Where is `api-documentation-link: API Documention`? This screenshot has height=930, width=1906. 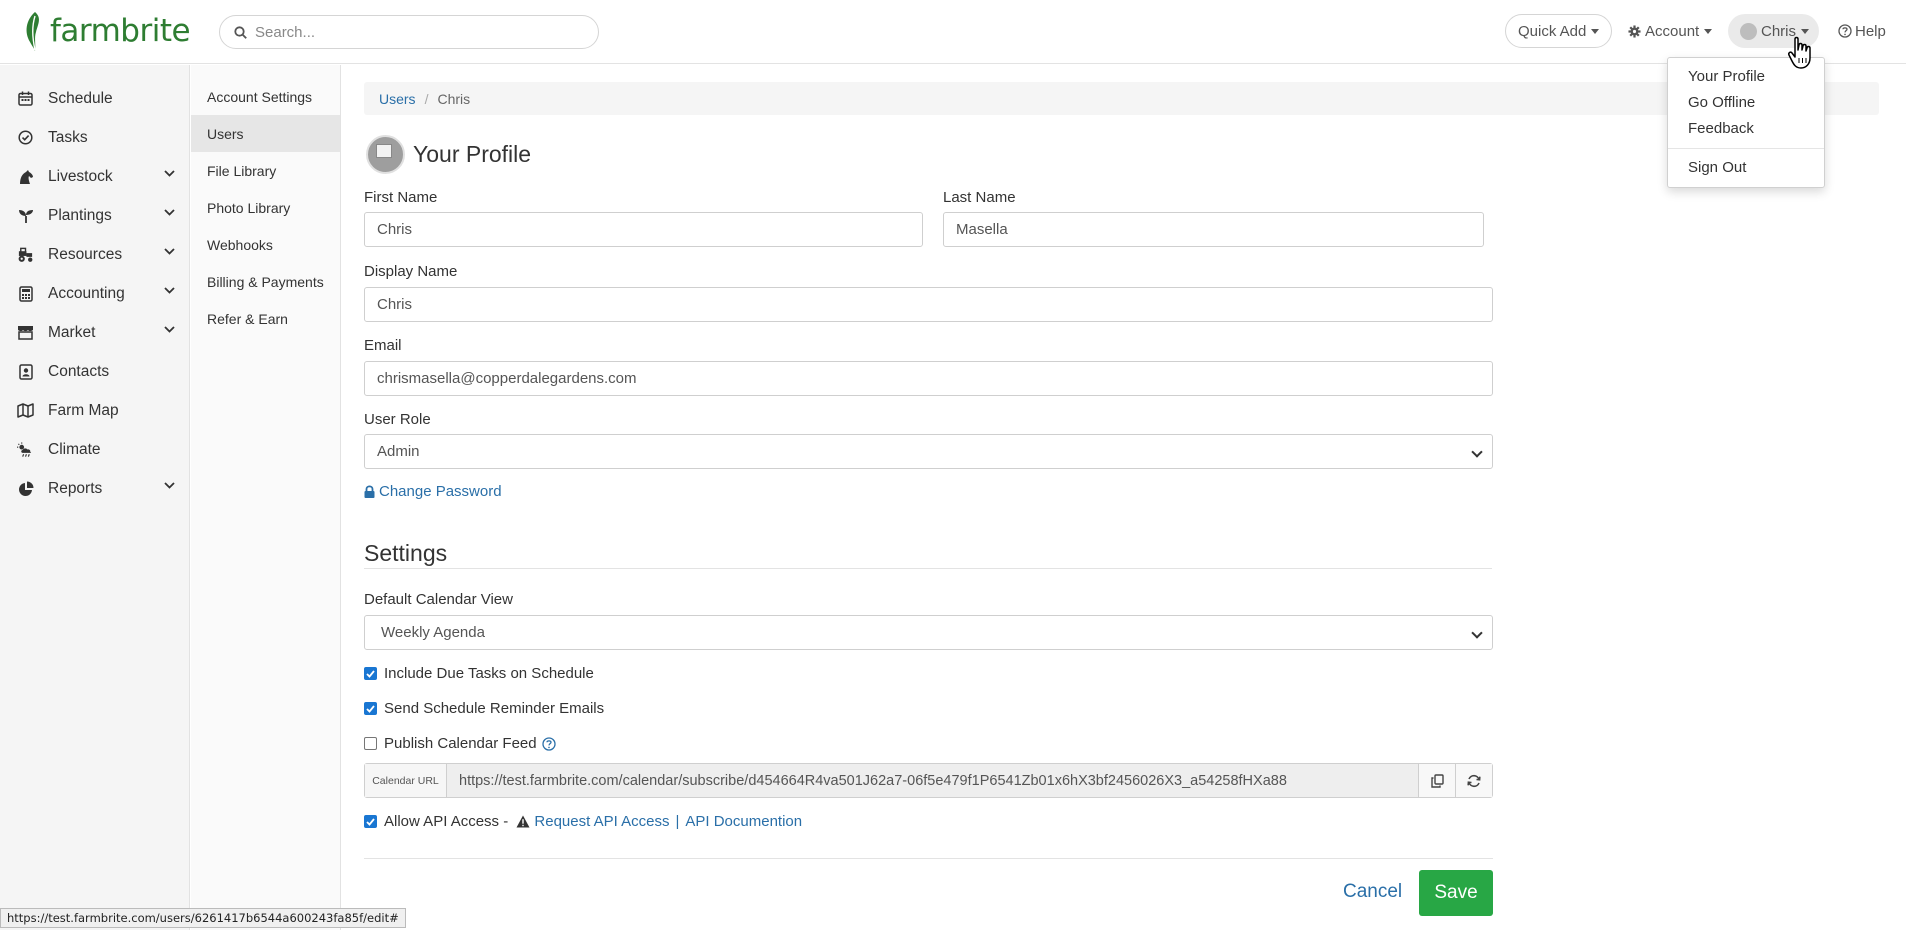
api-documentation-link: API Documention is located at coordinates (743, 821).